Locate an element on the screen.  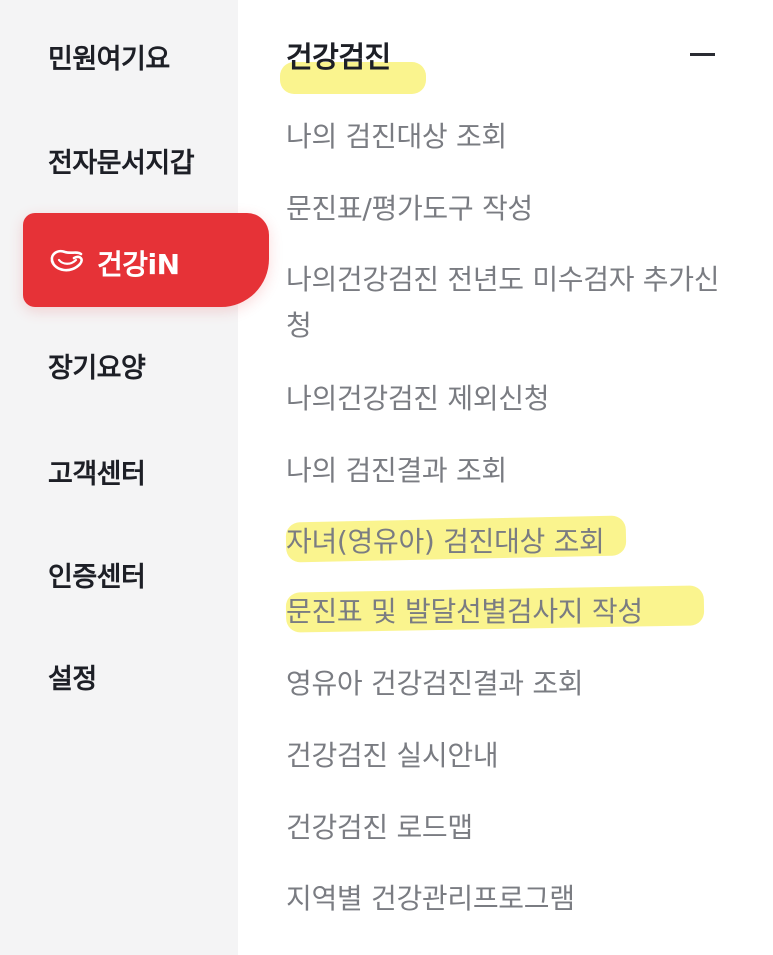
menu-item-checkup-roadmap: 건강검진 로드맵 is located at coordinates (506, 828).